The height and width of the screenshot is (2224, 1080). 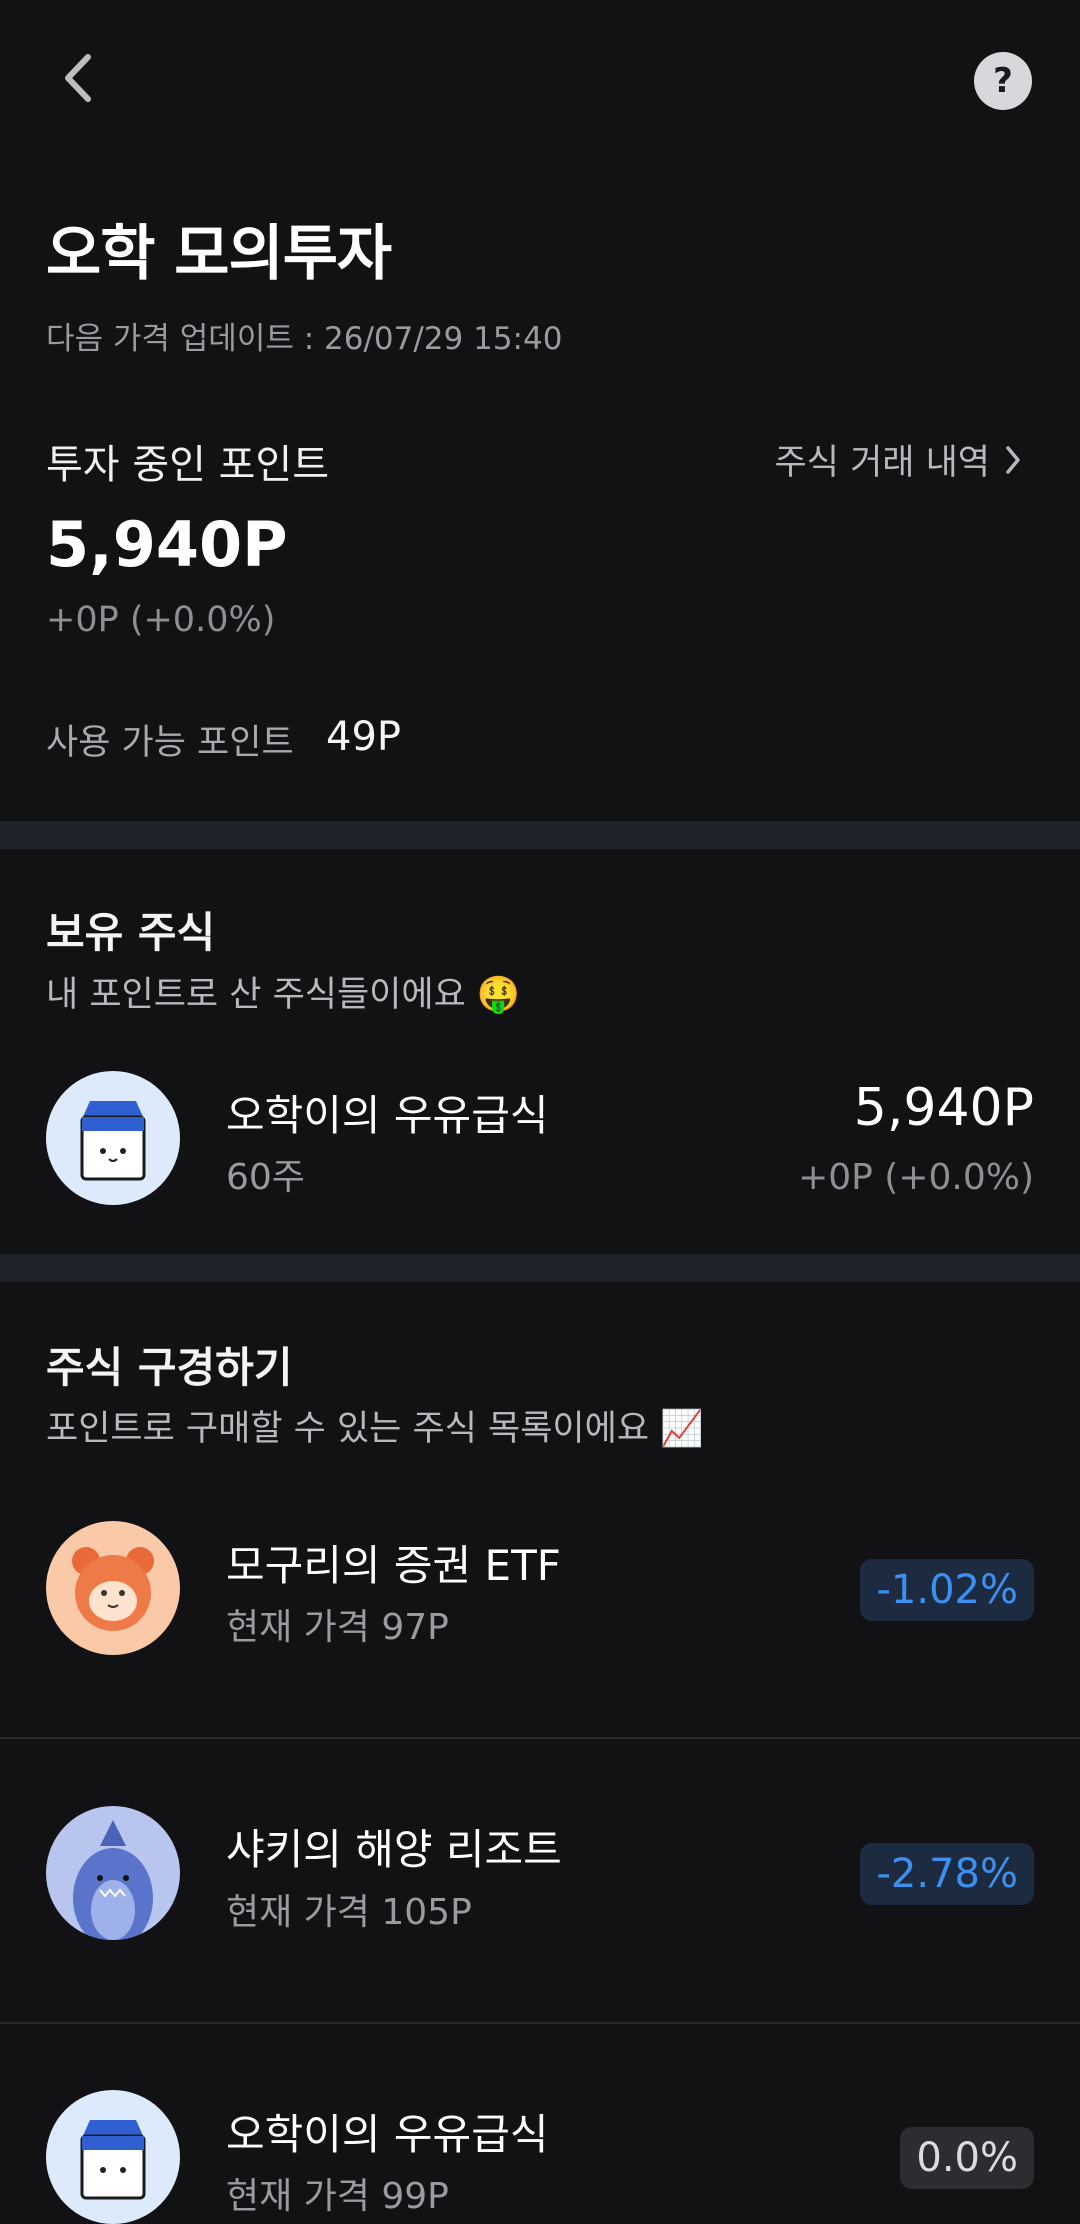 I want to click on shark-icon, so click(x=113, y=1873).